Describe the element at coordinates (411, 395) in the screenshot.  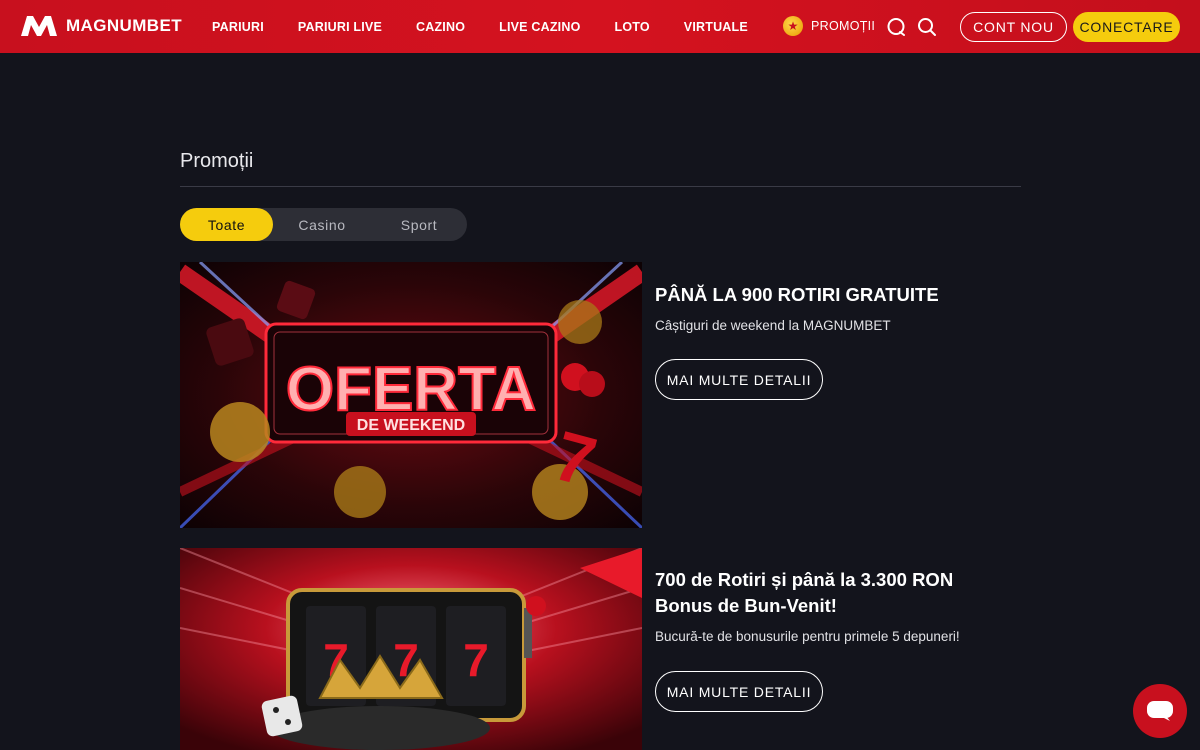
I see `promo-banner-weekend: OFERTA DE WEEKEND 7` at that location.